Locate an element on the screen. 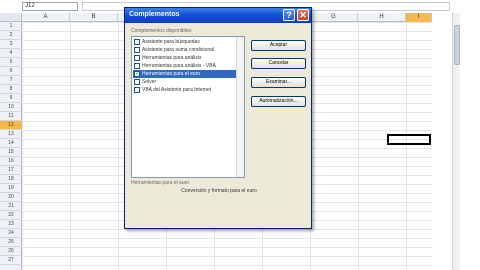 Image resolution: width=480 pixels, height=270 pixels. row-header-26: 26 is located at coordinates (11, 251).